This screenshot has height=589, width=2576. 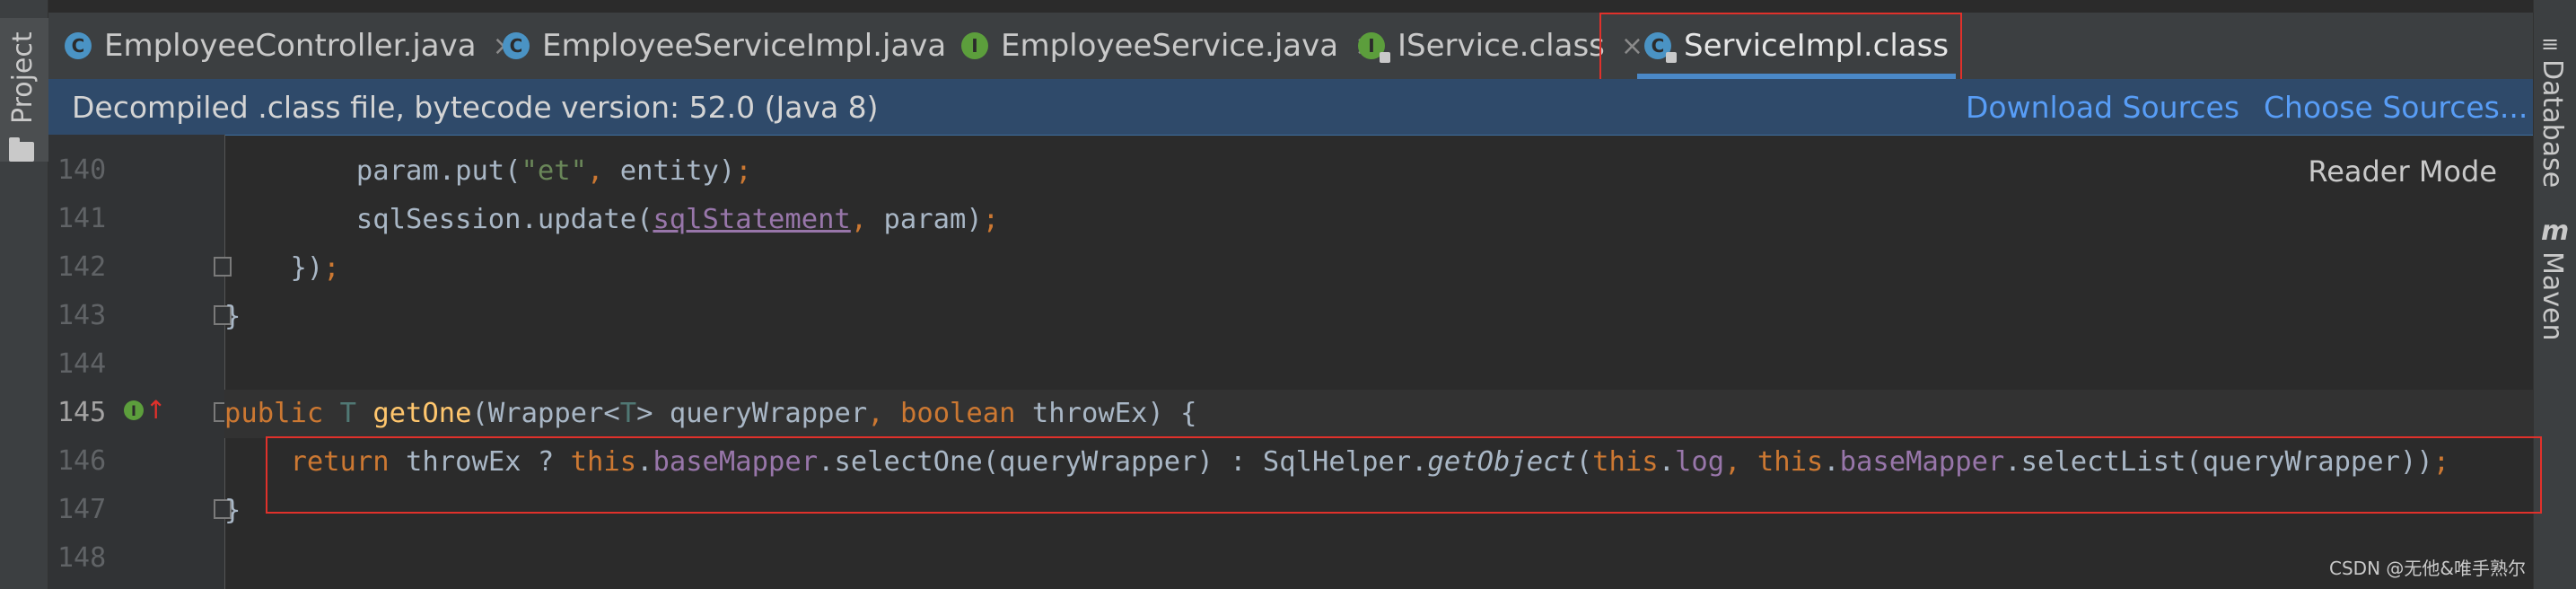 What do you see at coordinates (23, 77) in the screenshot?
I see `project-tool-label: Project` at bounding box center [23, 77].